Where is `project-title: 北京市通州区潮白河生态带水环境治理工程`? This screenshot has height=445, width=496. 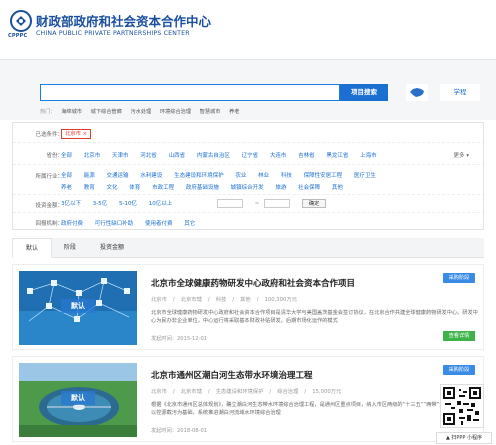
project-title: 北京市通州区潮白河生态带水环境治理工程 is located at coordinates (232, 375).